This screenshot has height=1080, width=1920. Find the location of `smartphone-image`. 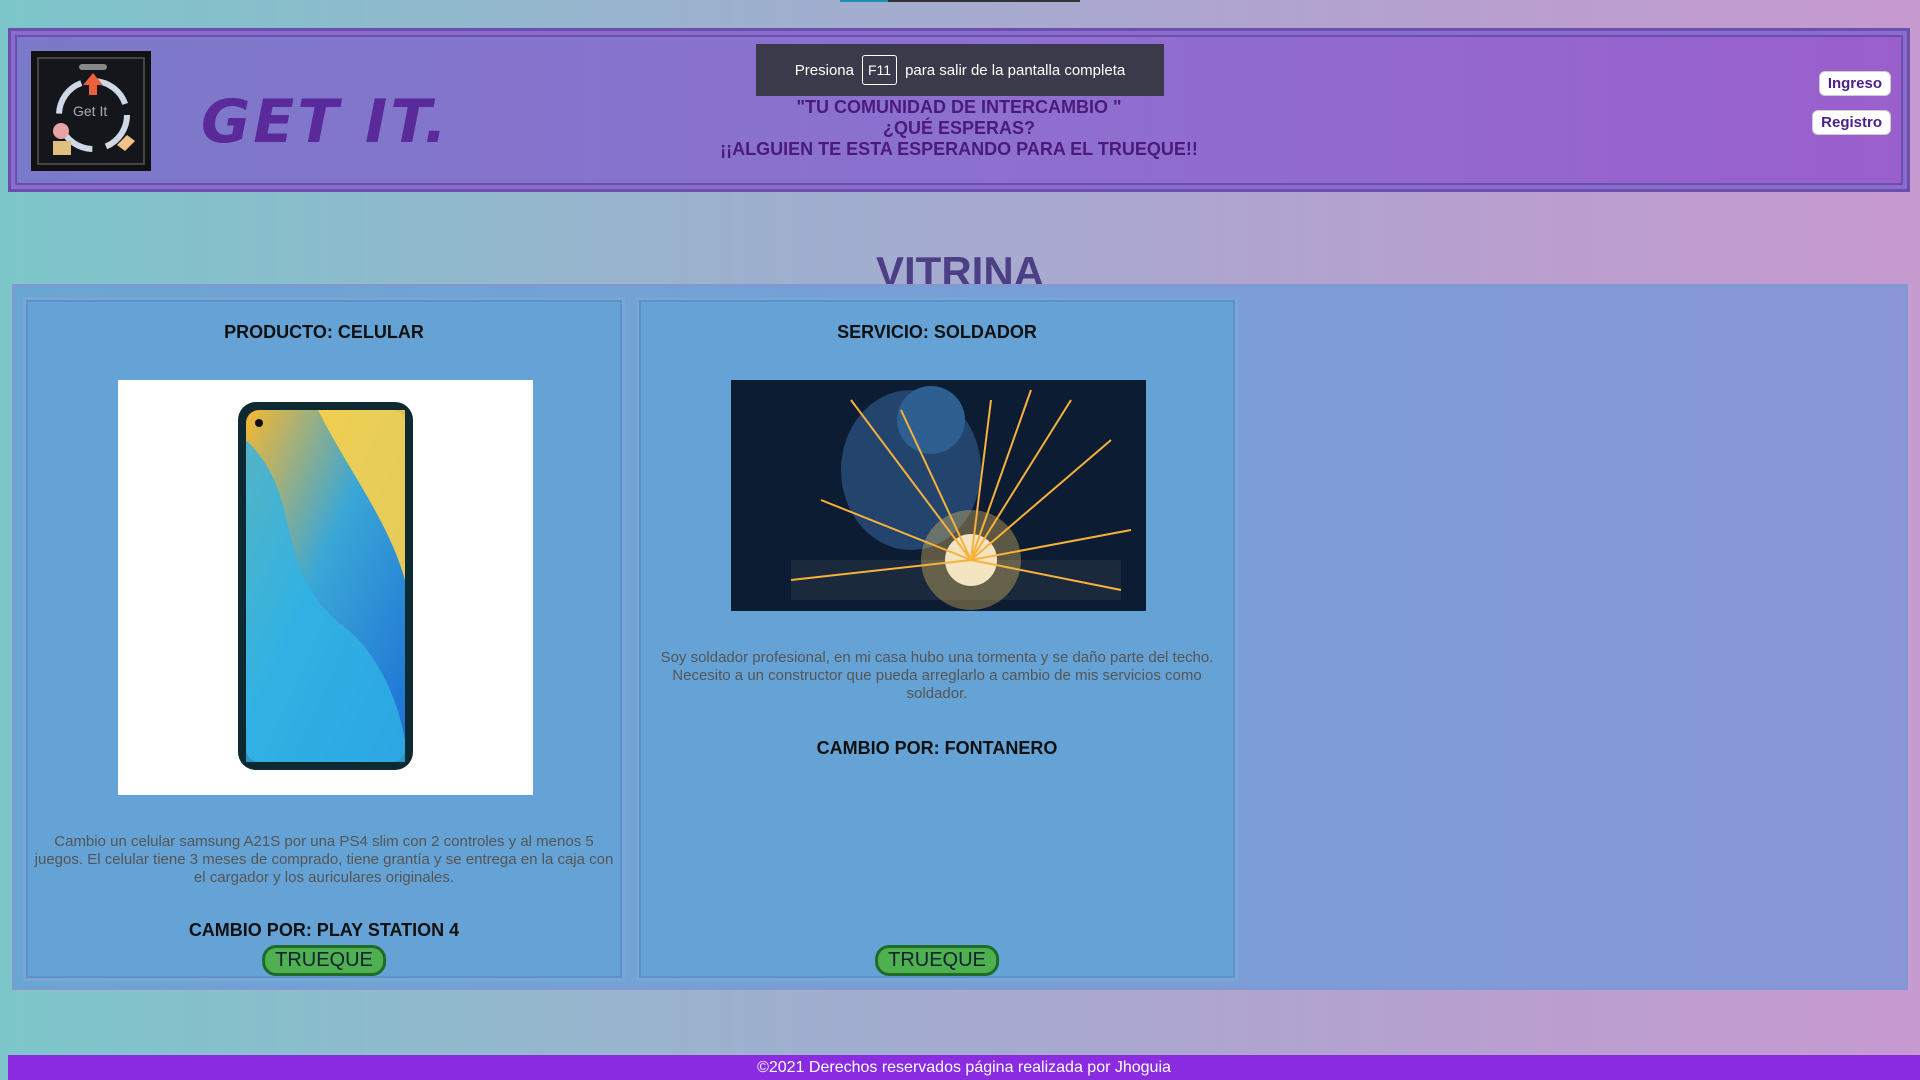

smartphone-image is located at coordinates (325, 587).